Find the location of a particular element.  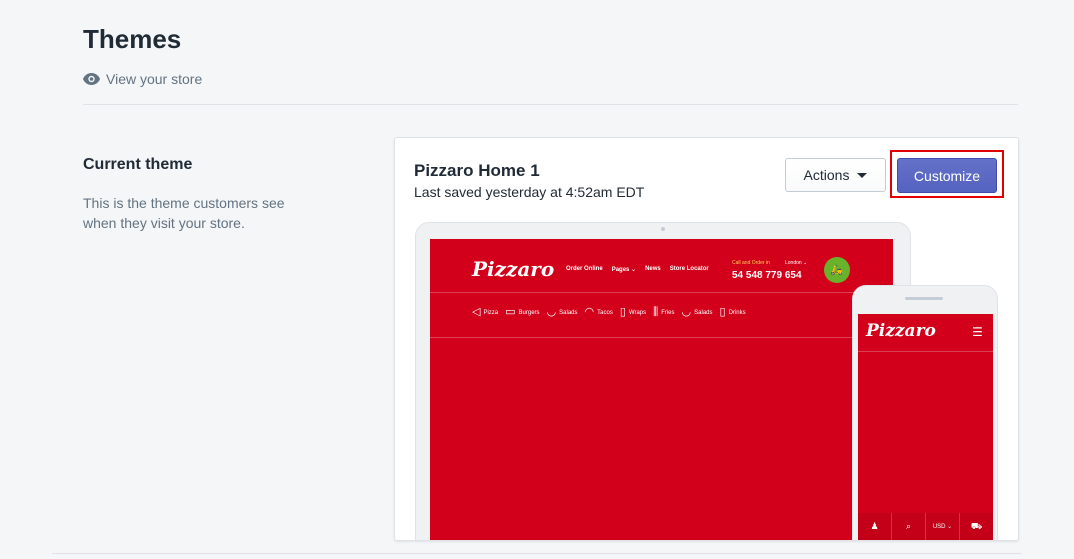

preview-category: ⫼ Fries is located at coordinates (663, 312).